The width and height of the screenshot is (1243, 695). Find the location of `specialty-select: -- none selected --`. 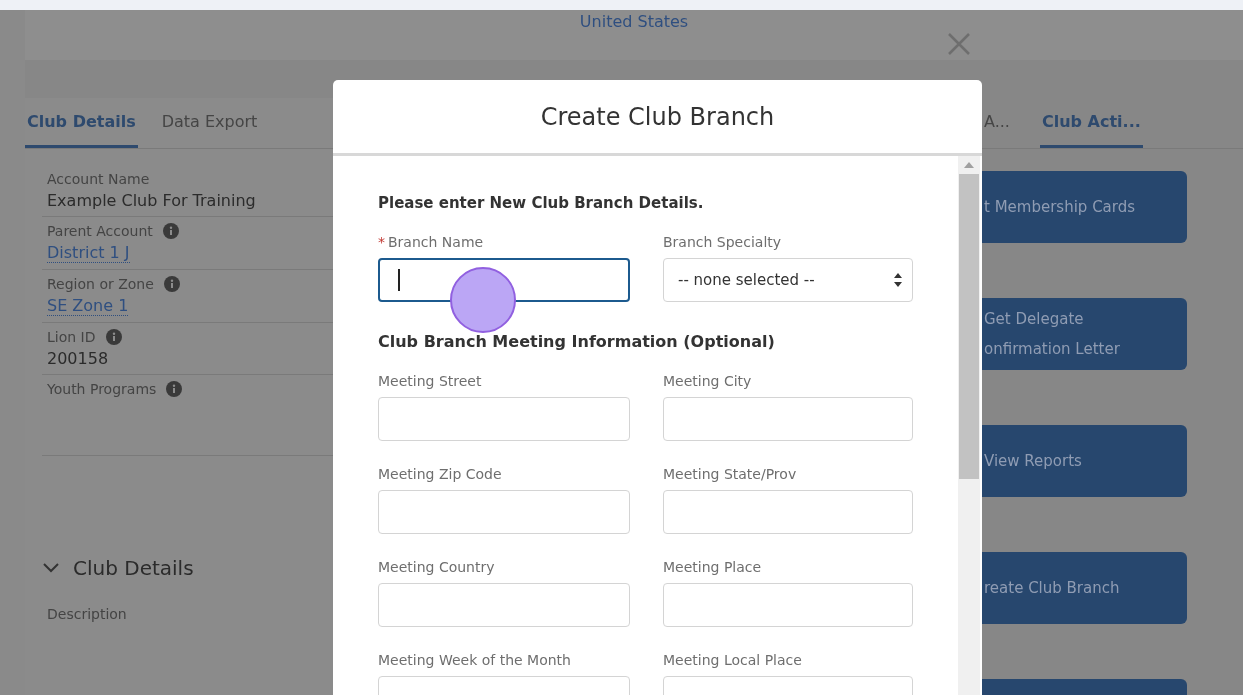

specialty-select: -- none selected -- is located at coordinates (788, 280).